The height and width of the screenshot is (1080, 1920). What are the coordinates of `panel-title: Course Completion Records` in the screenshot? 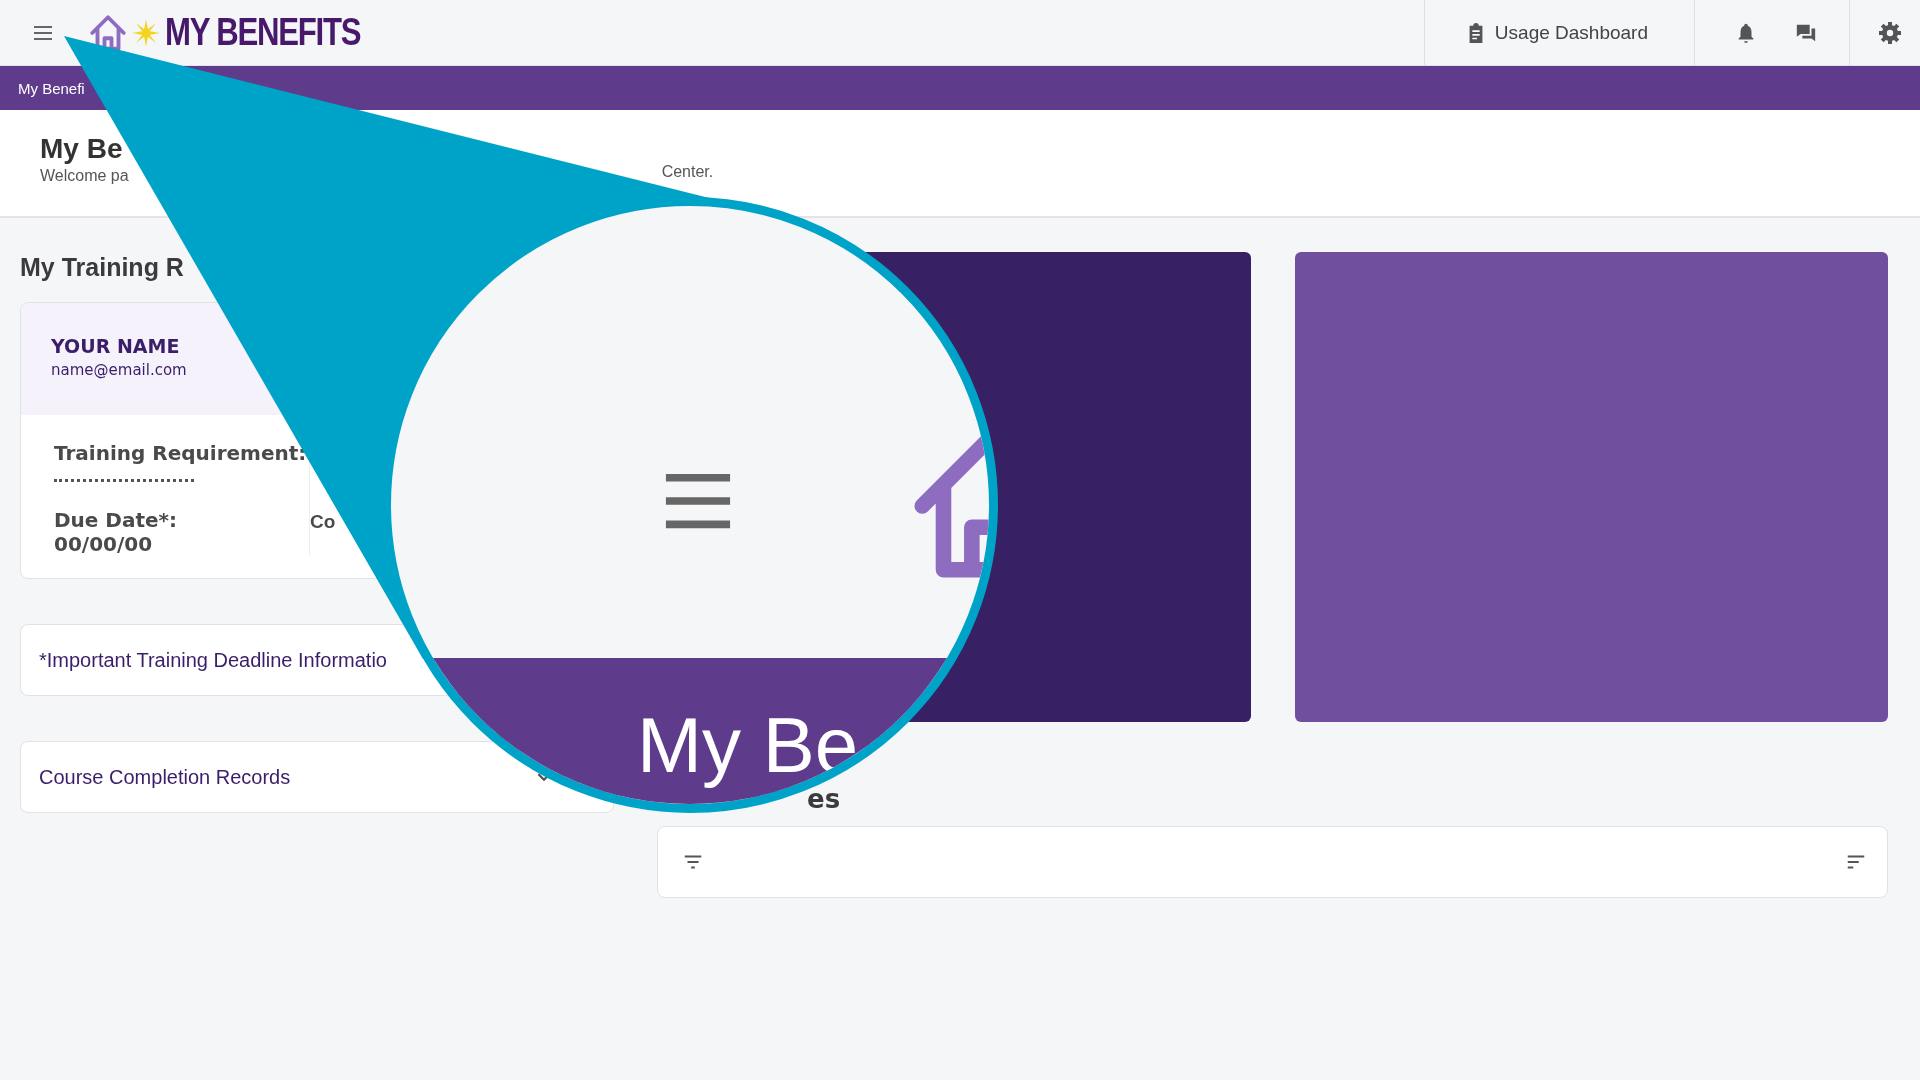 It's located at (165, 777).